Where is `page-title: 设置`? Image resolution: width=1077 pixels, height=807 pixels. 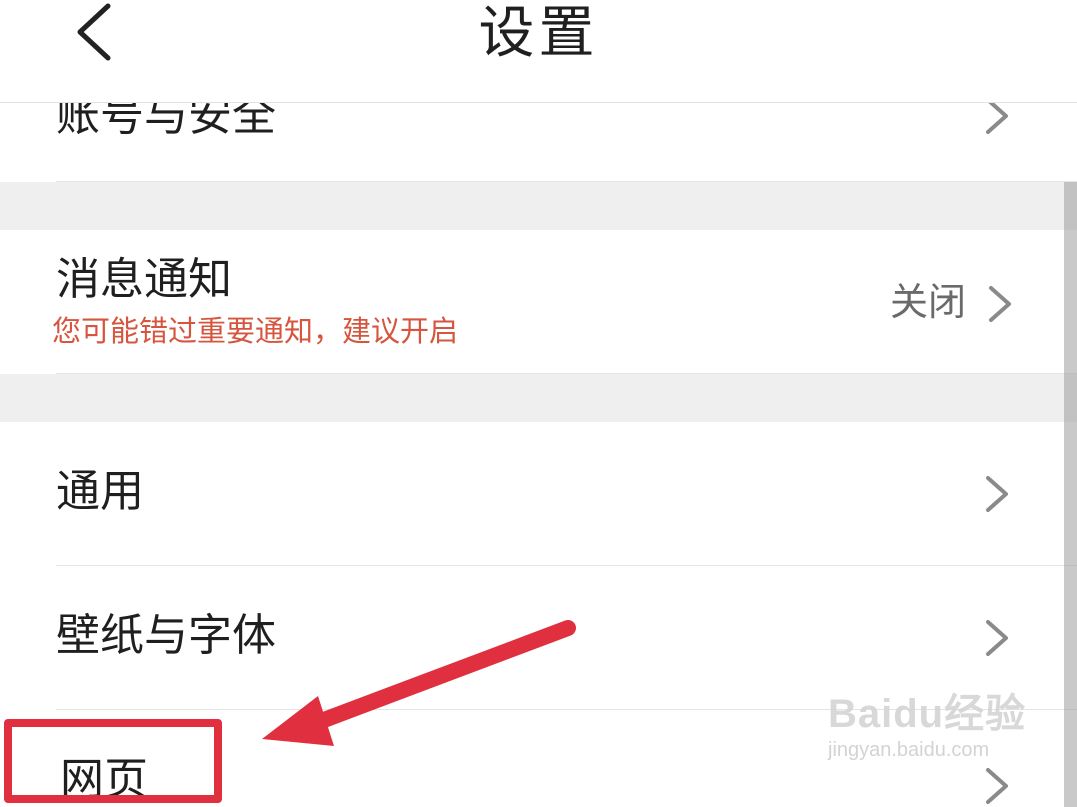 page-title: 设置 is located at coordinates (538, 33).